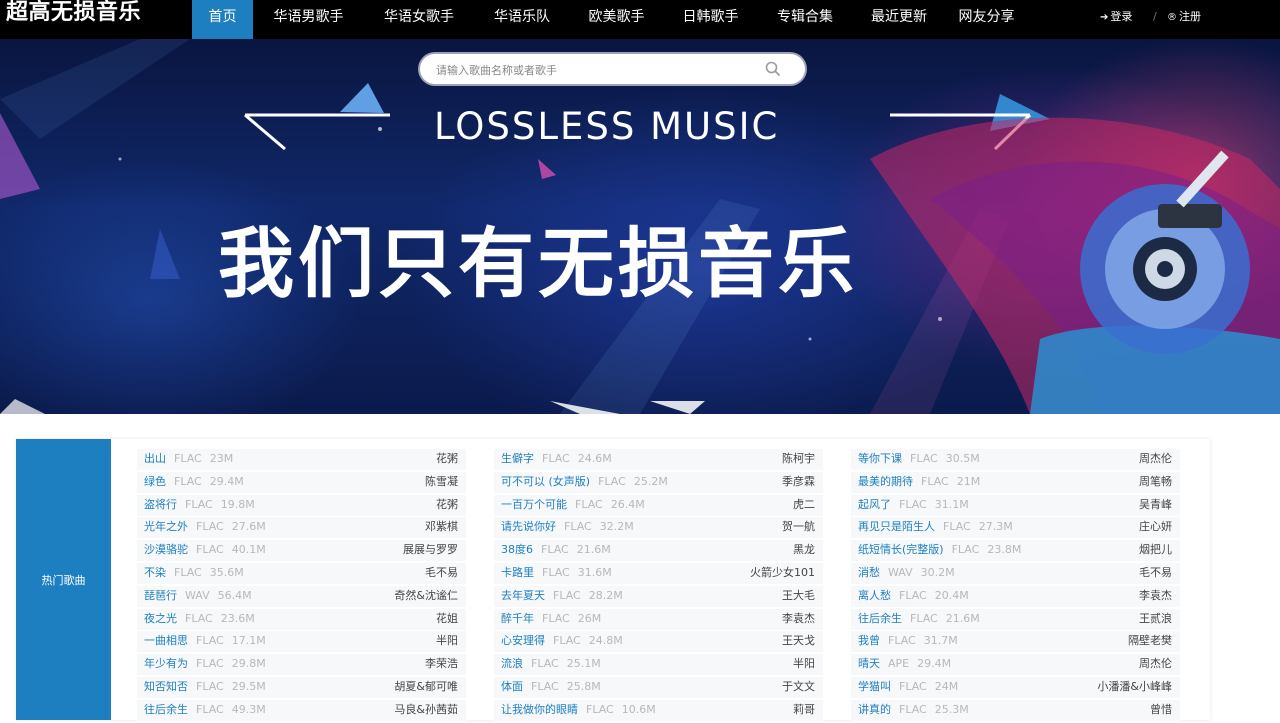  Describe the element at coordinates (205, 687) in the screenshot. I see `song-link: 知否知否 FLAC 29.5M` at that location.